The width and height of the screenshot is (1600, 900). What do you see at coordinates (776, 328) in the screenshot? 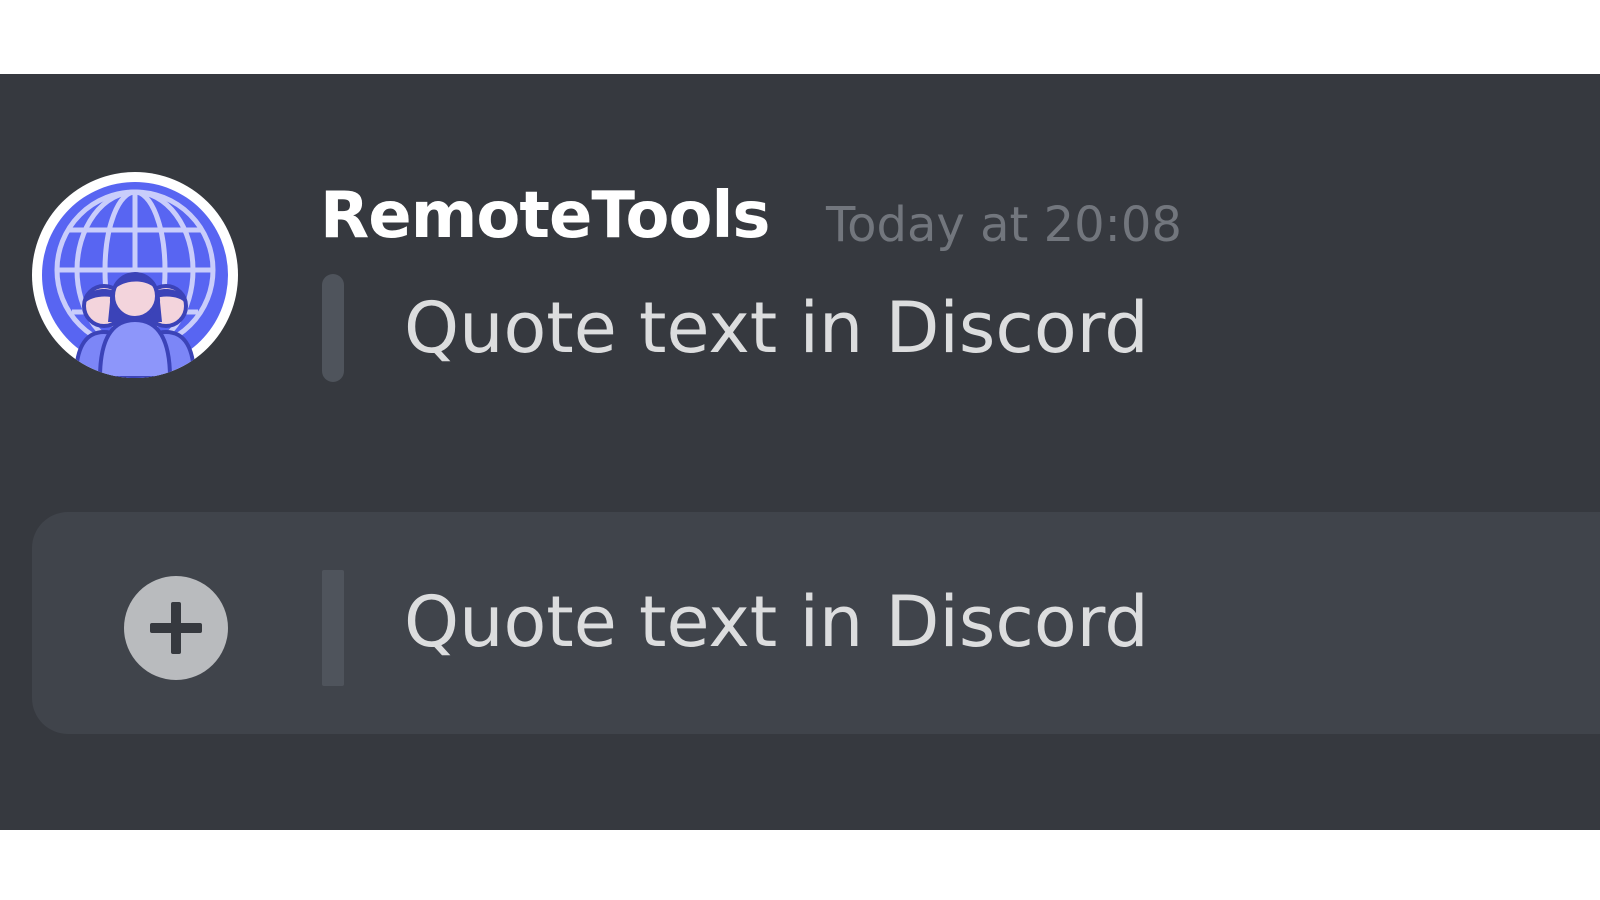
I see `message-quote-text: Quote text in Discord` at bounding box center [776, 328].